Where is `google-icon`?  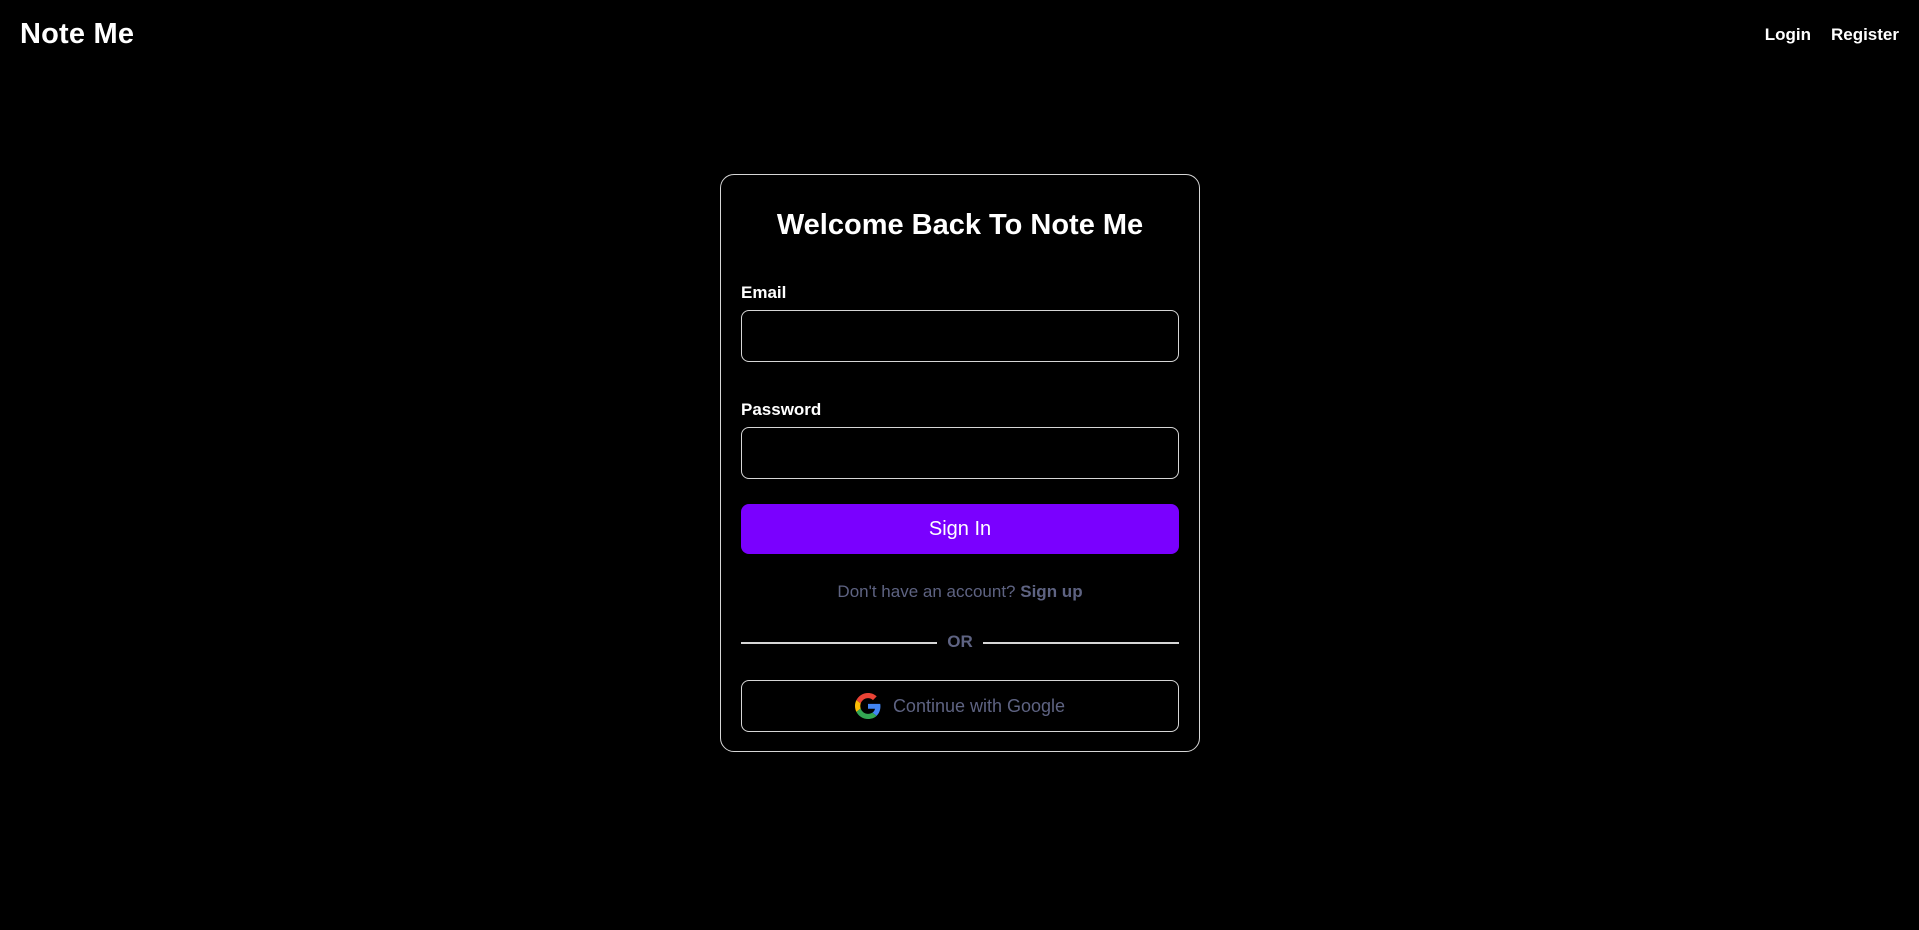 google-icon is located at coordinates (867, 706).